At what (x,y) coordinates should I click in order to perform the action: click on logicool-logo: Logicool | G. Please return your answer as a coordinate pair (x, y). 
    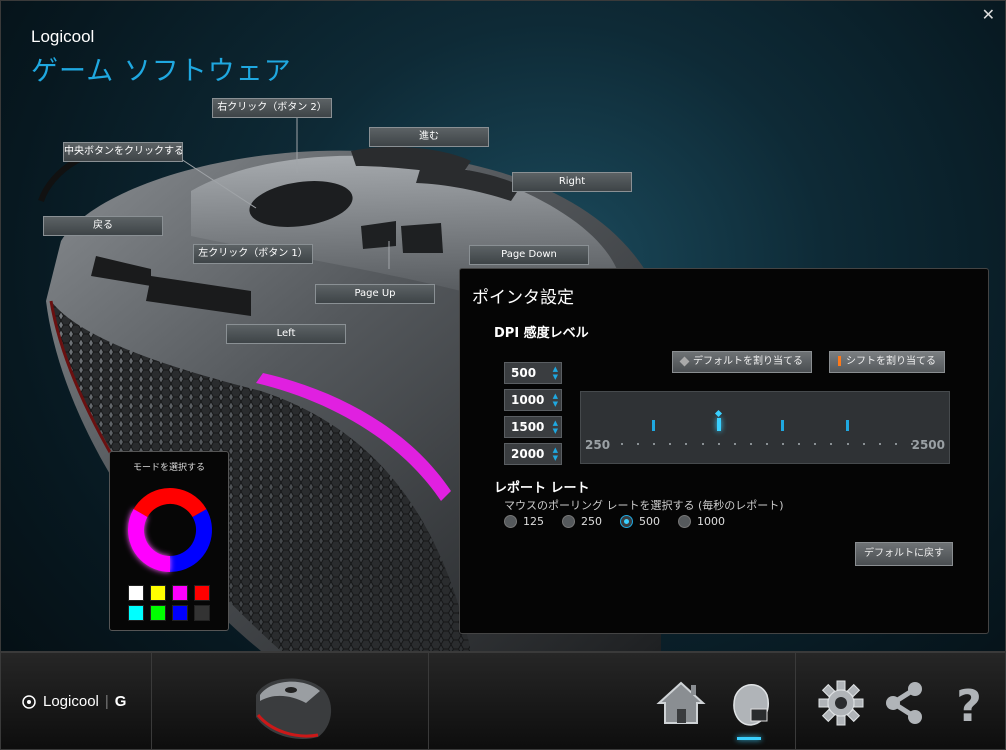
    Looking at the image, I should click on (73, 701).